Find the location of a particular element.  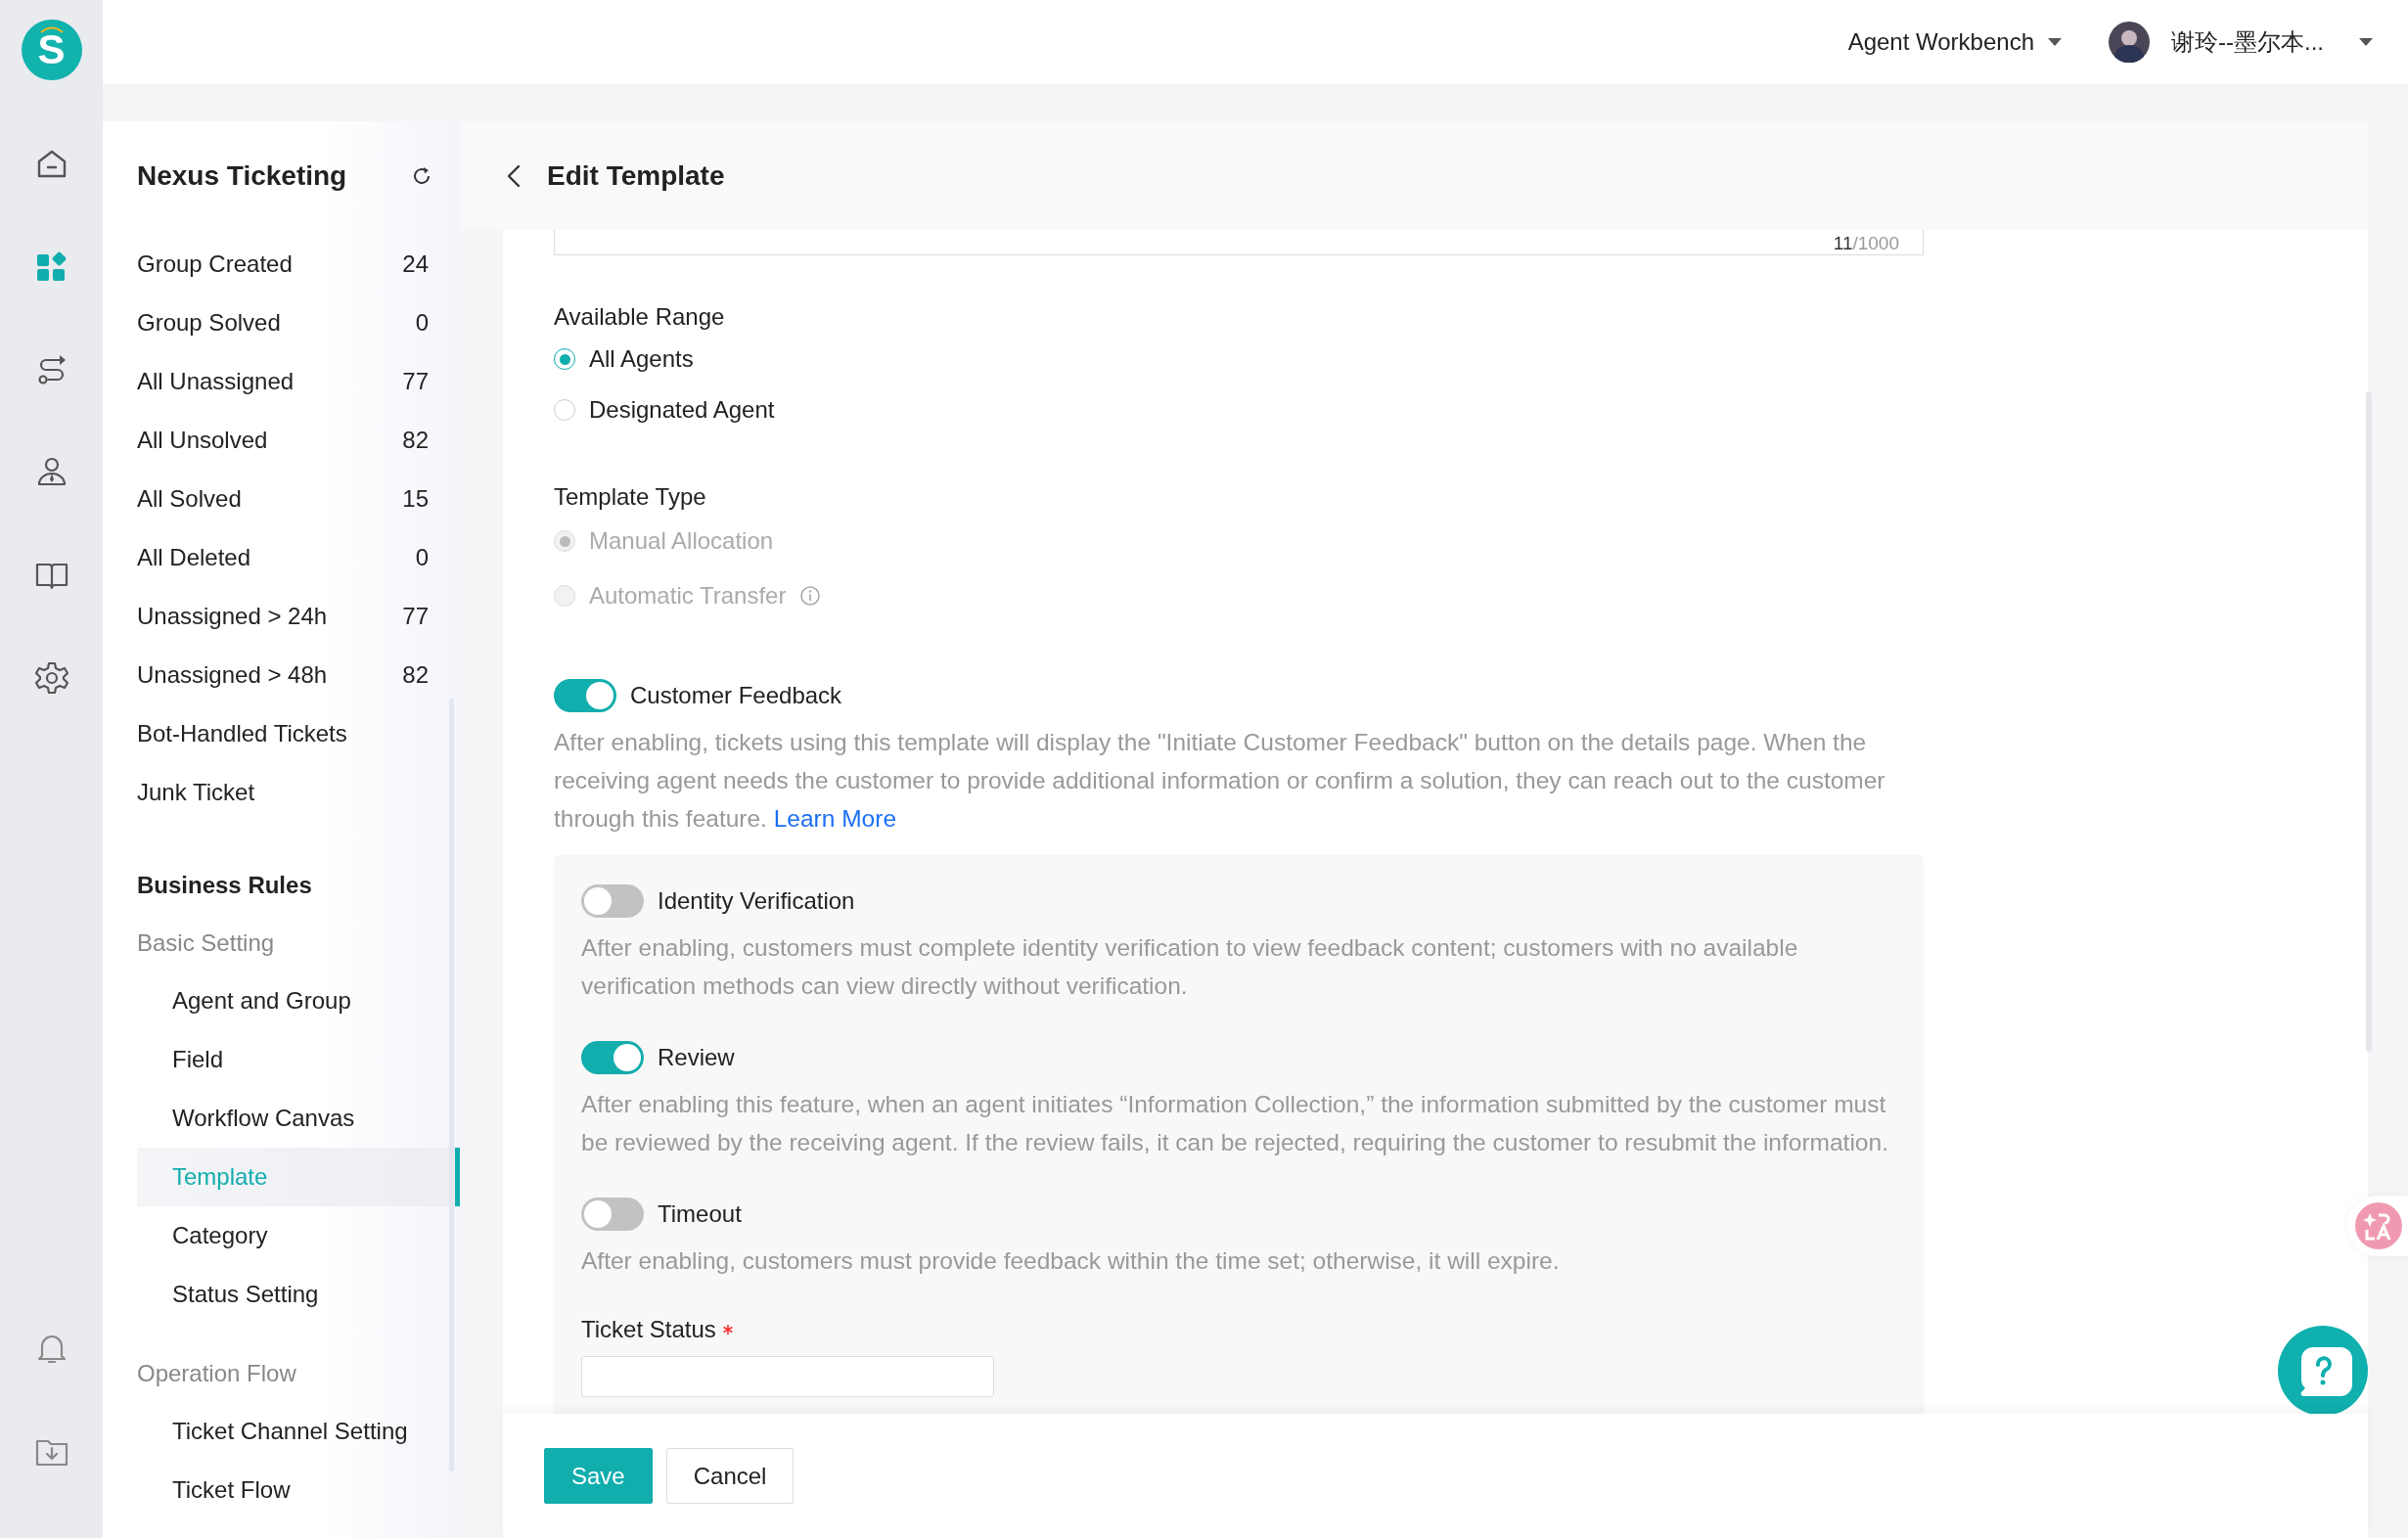

nav-item: Ticket Channel Setting is located at coordinates (299, 1431).